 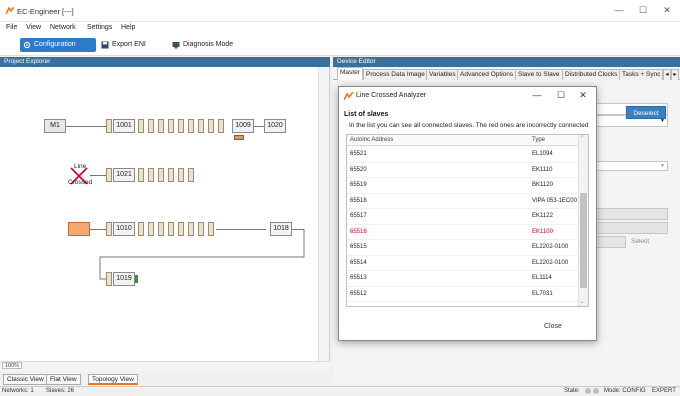 I want to click on export-eni-button: Export ENI, so click(x=122, y=45).